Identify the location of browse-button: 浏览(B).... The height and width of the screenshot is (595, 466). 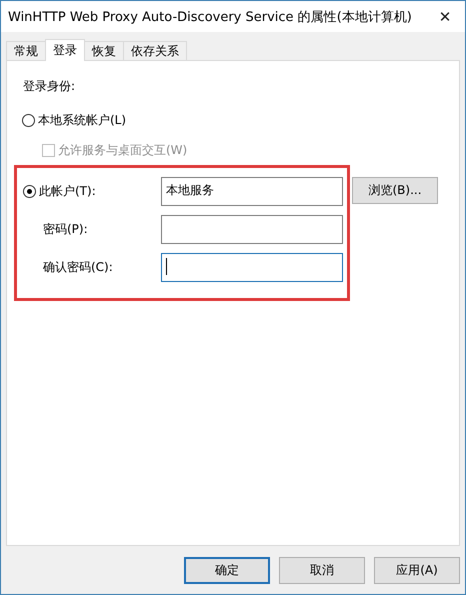
(395, 190).